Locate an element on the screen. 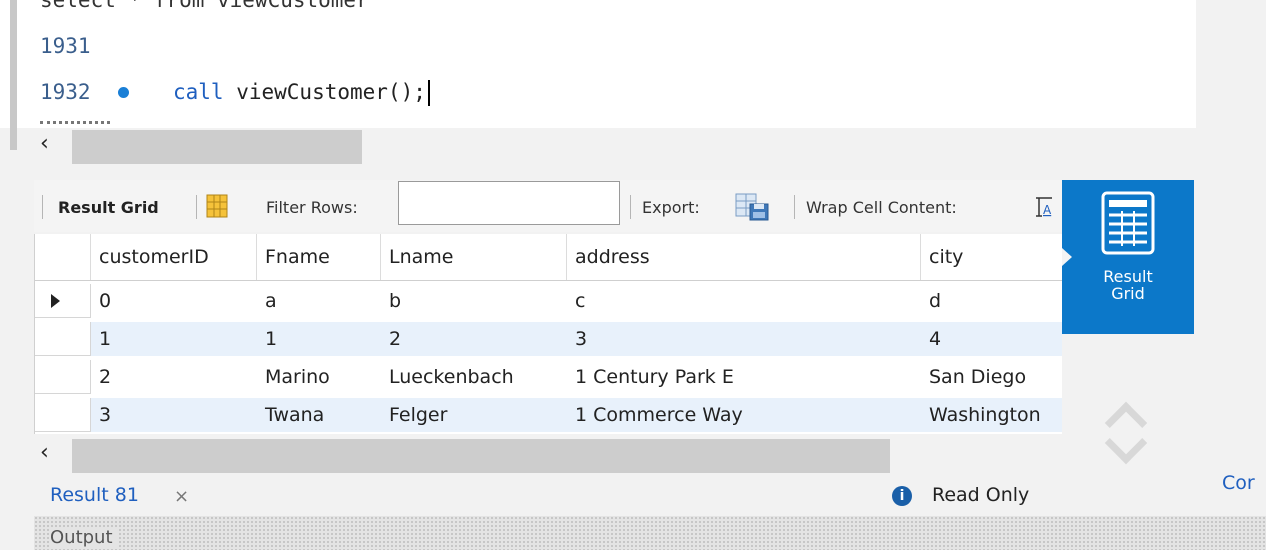 The image size is (1266, 550). export-label: Export: is located at coordinates (671, 207).